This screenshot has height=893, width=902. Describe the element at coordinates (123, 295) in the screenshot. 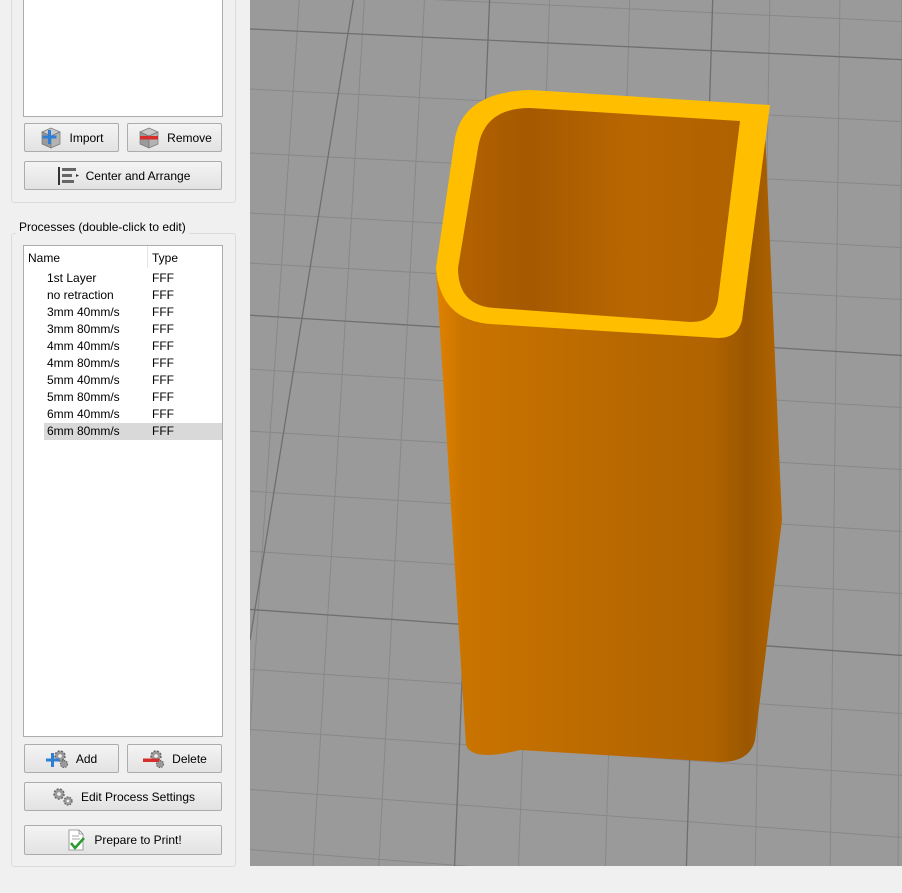

I see `list-item: no retraction FFF` at that location.